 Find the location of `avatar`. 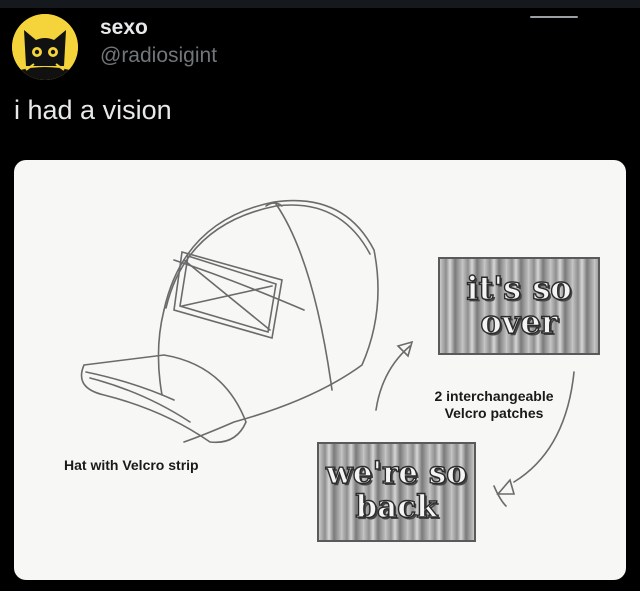

avatar is located at coordinates (45, 47).